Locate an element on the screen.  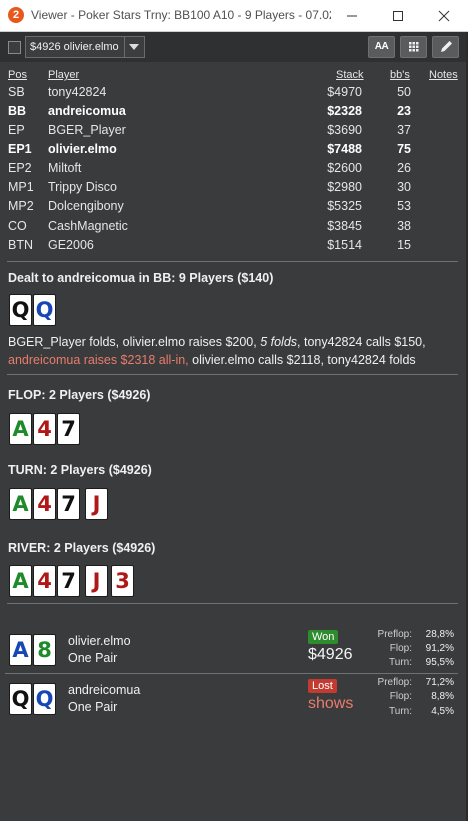
board-cards: A 4 7 J 3 is located at coordinates (72, 581).